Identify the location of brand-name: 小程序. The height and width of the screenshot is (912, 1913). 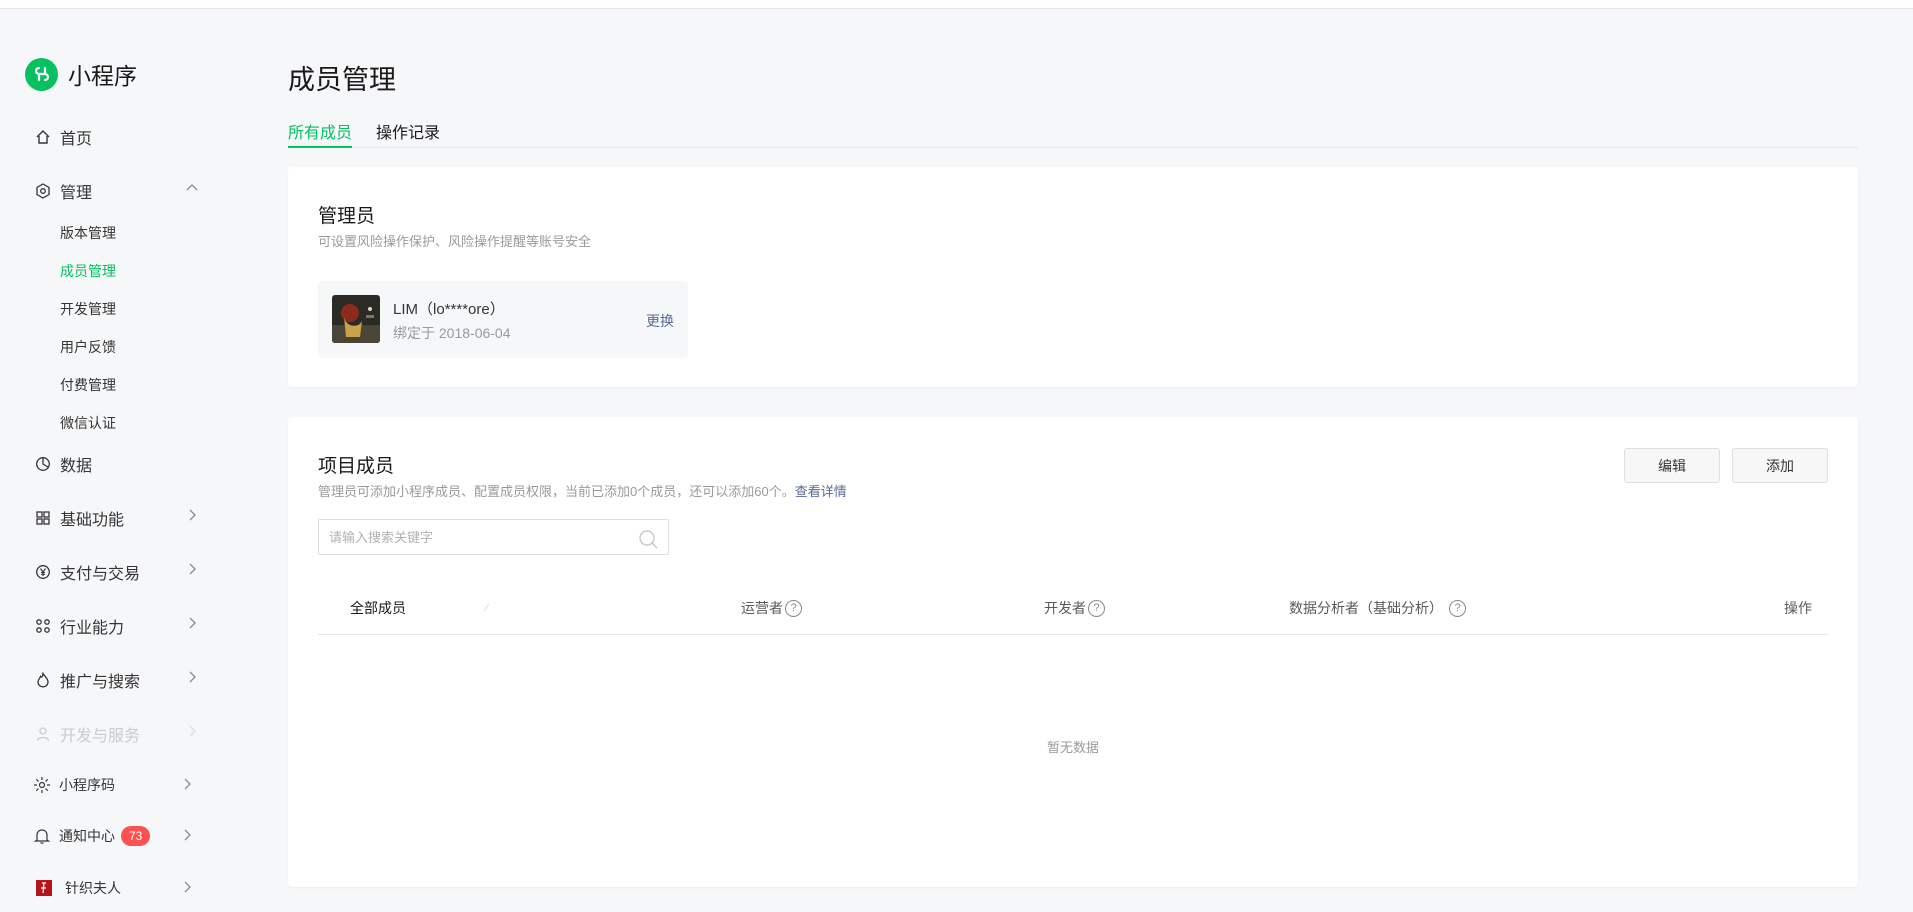
(102, 76).